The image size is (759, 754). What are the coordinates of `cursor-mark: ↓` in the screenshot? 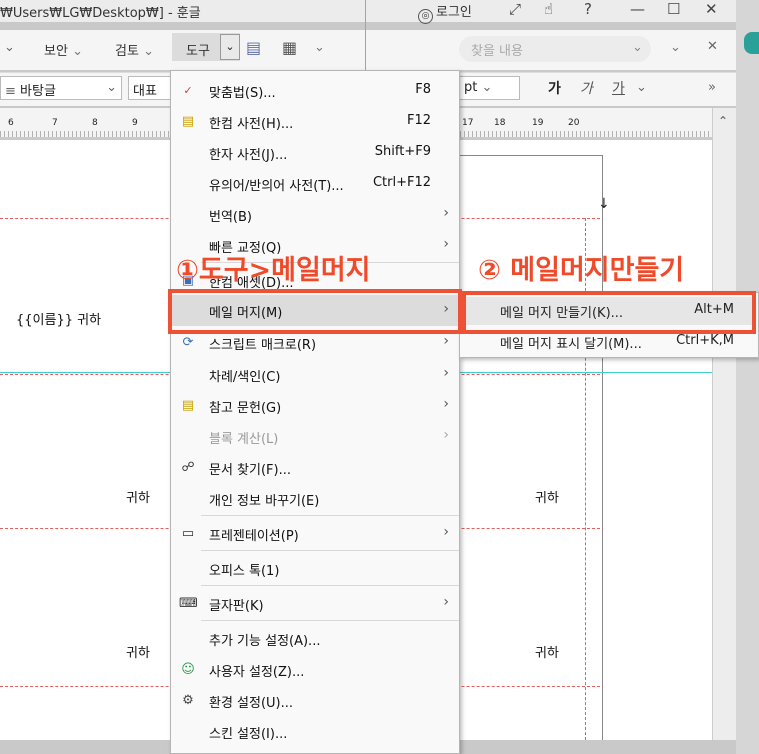 It's located at (604, 204).